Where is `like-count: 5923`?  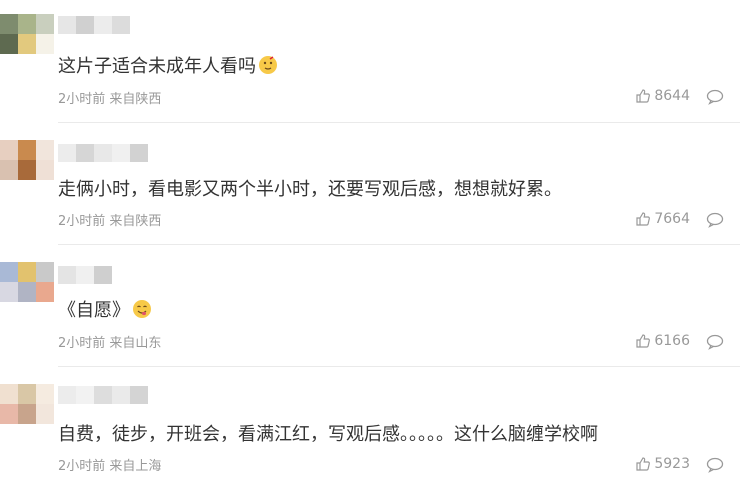
like-count: 5923 is located at coordinates (672, 464).